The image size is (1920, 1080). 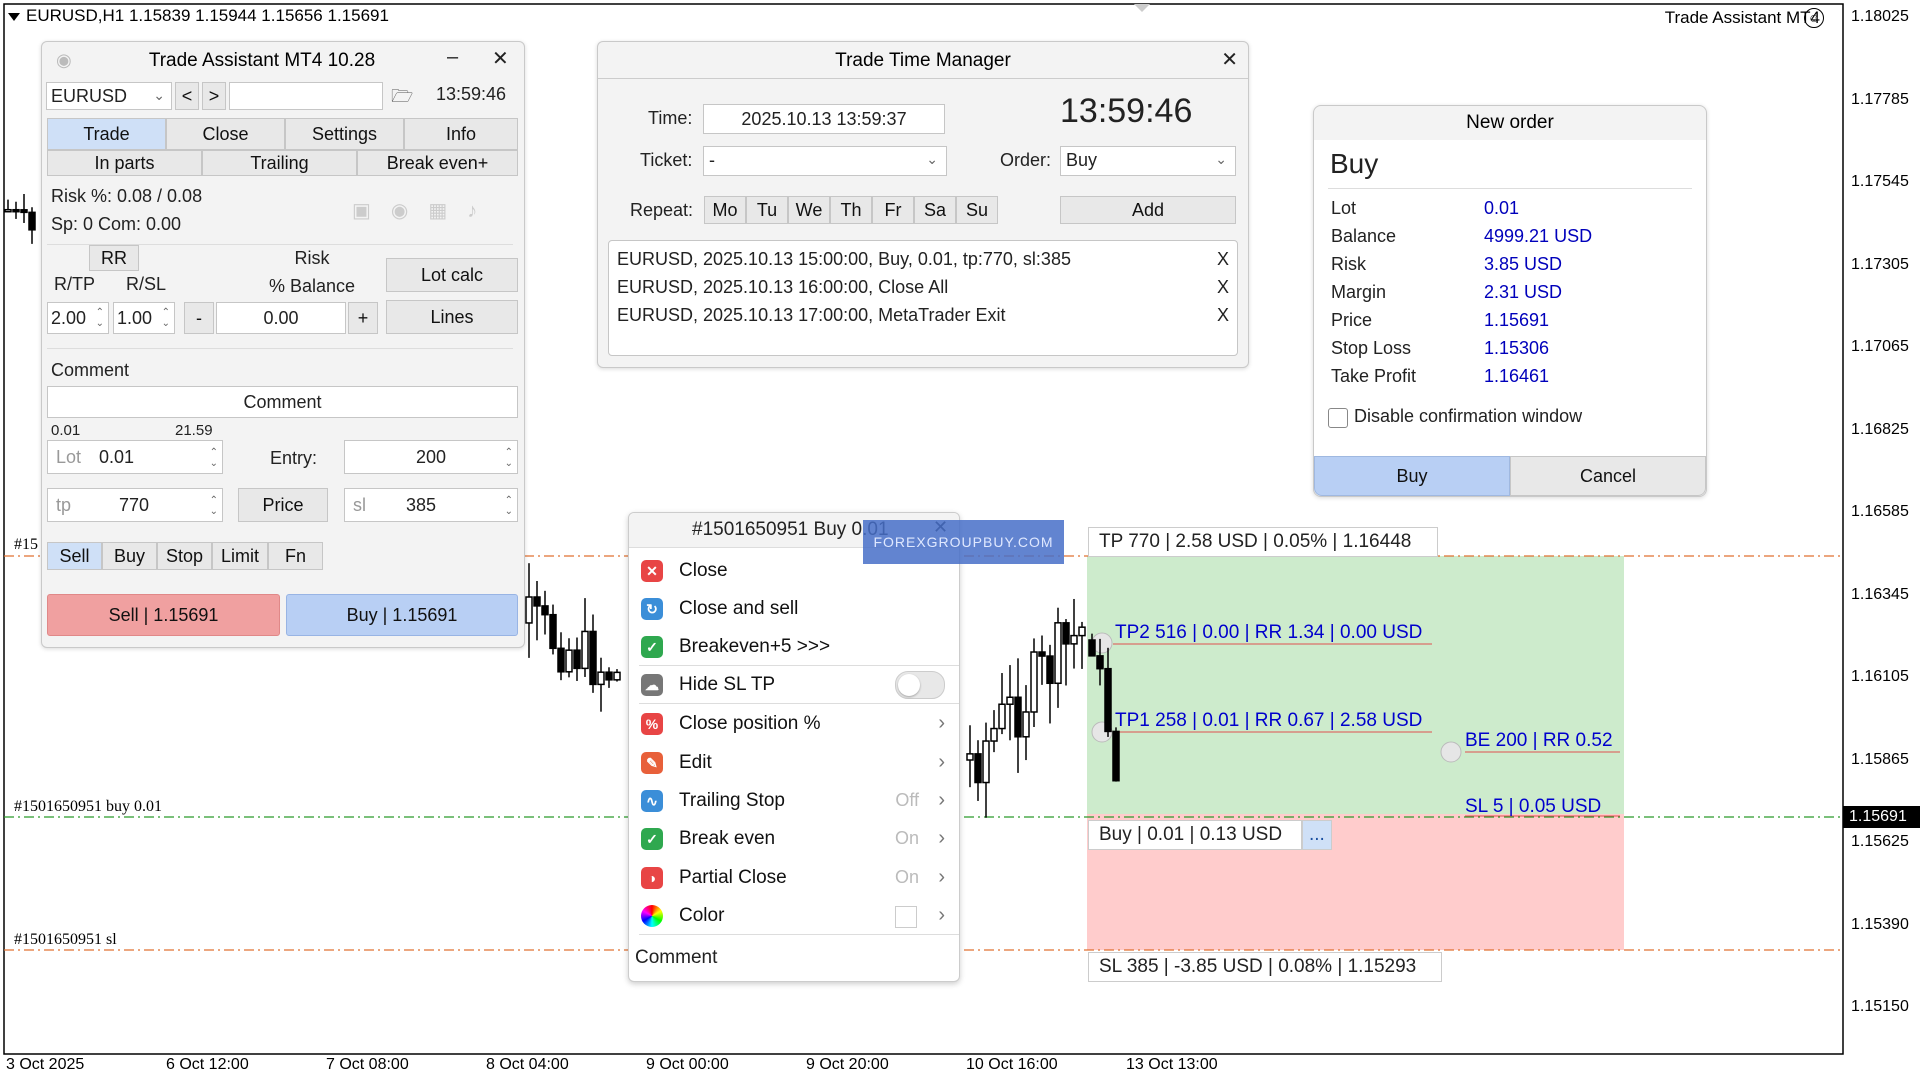 What do you see at coordinates (74, 556) in the screenshot?
I see `order-type-sell: Sell` at bounding box center [74, 556].